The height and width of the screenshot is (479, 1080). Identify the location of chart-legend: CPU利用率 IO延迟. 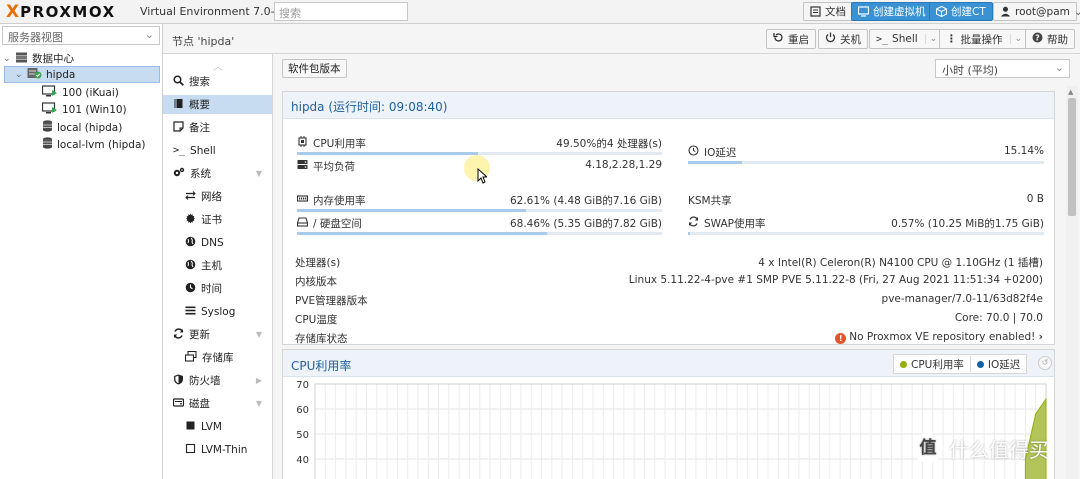
(960, 364).